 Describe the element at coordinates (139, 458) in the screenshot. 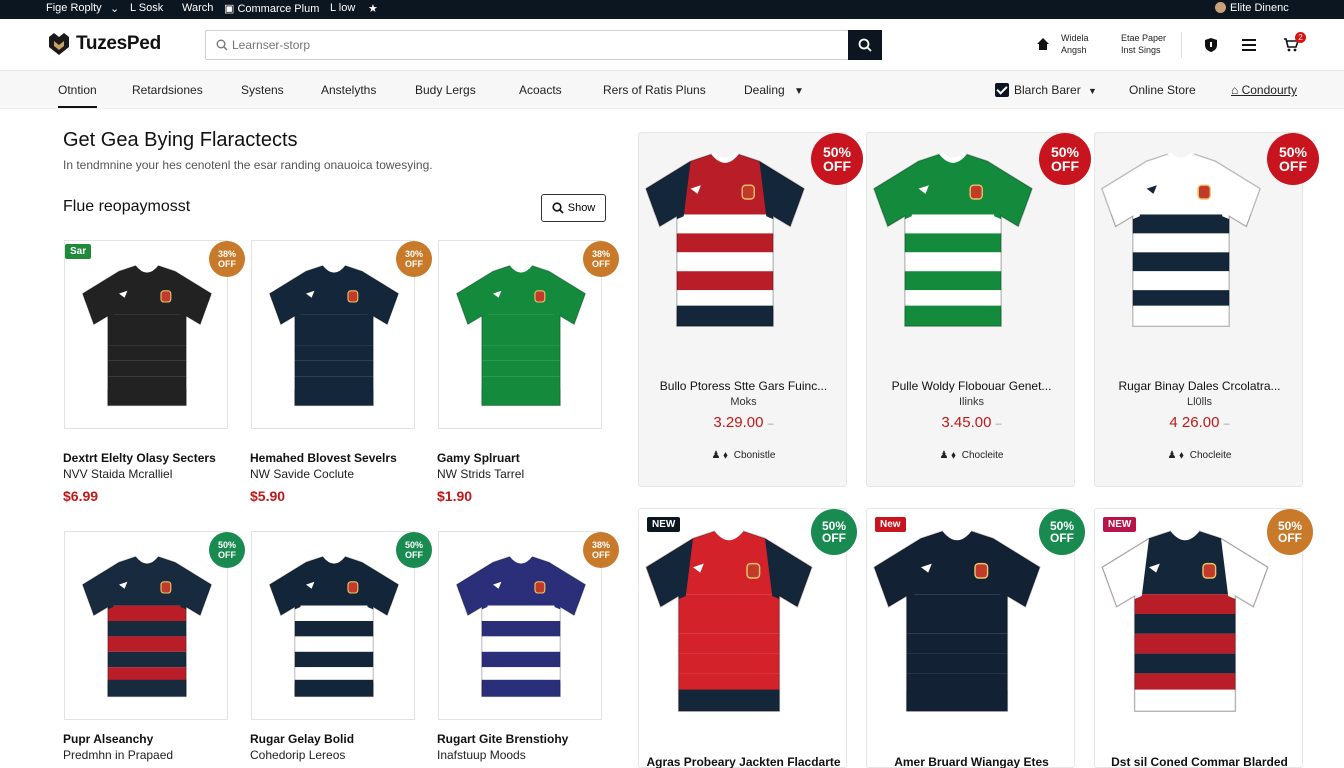

I see `product-name: Dextrt Elelty Olasy Secters` at that location.